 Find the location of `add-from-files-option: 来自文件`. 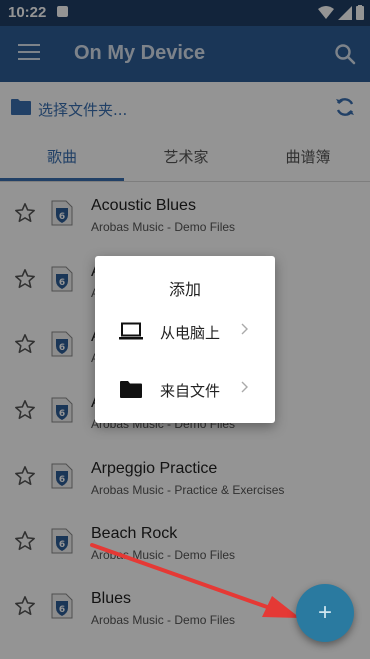

add-from-files-option: 来自文件 is located at coordinates (185, 390).